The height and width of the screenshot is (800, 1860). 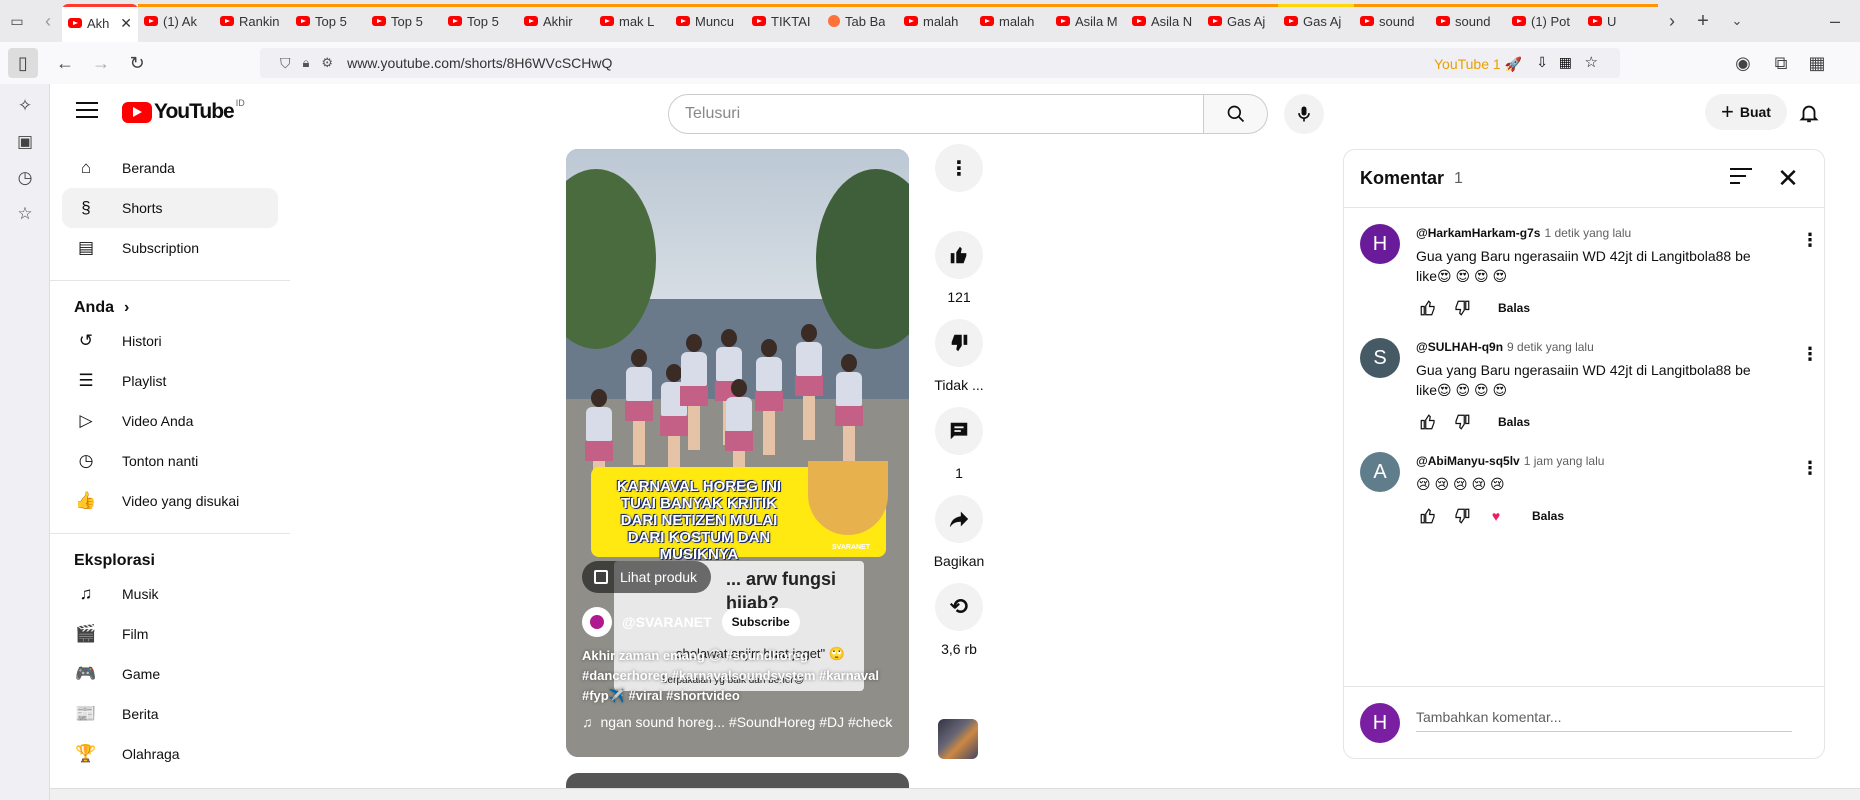 I want to click on like-action: 121, so click(x=959, y=268).